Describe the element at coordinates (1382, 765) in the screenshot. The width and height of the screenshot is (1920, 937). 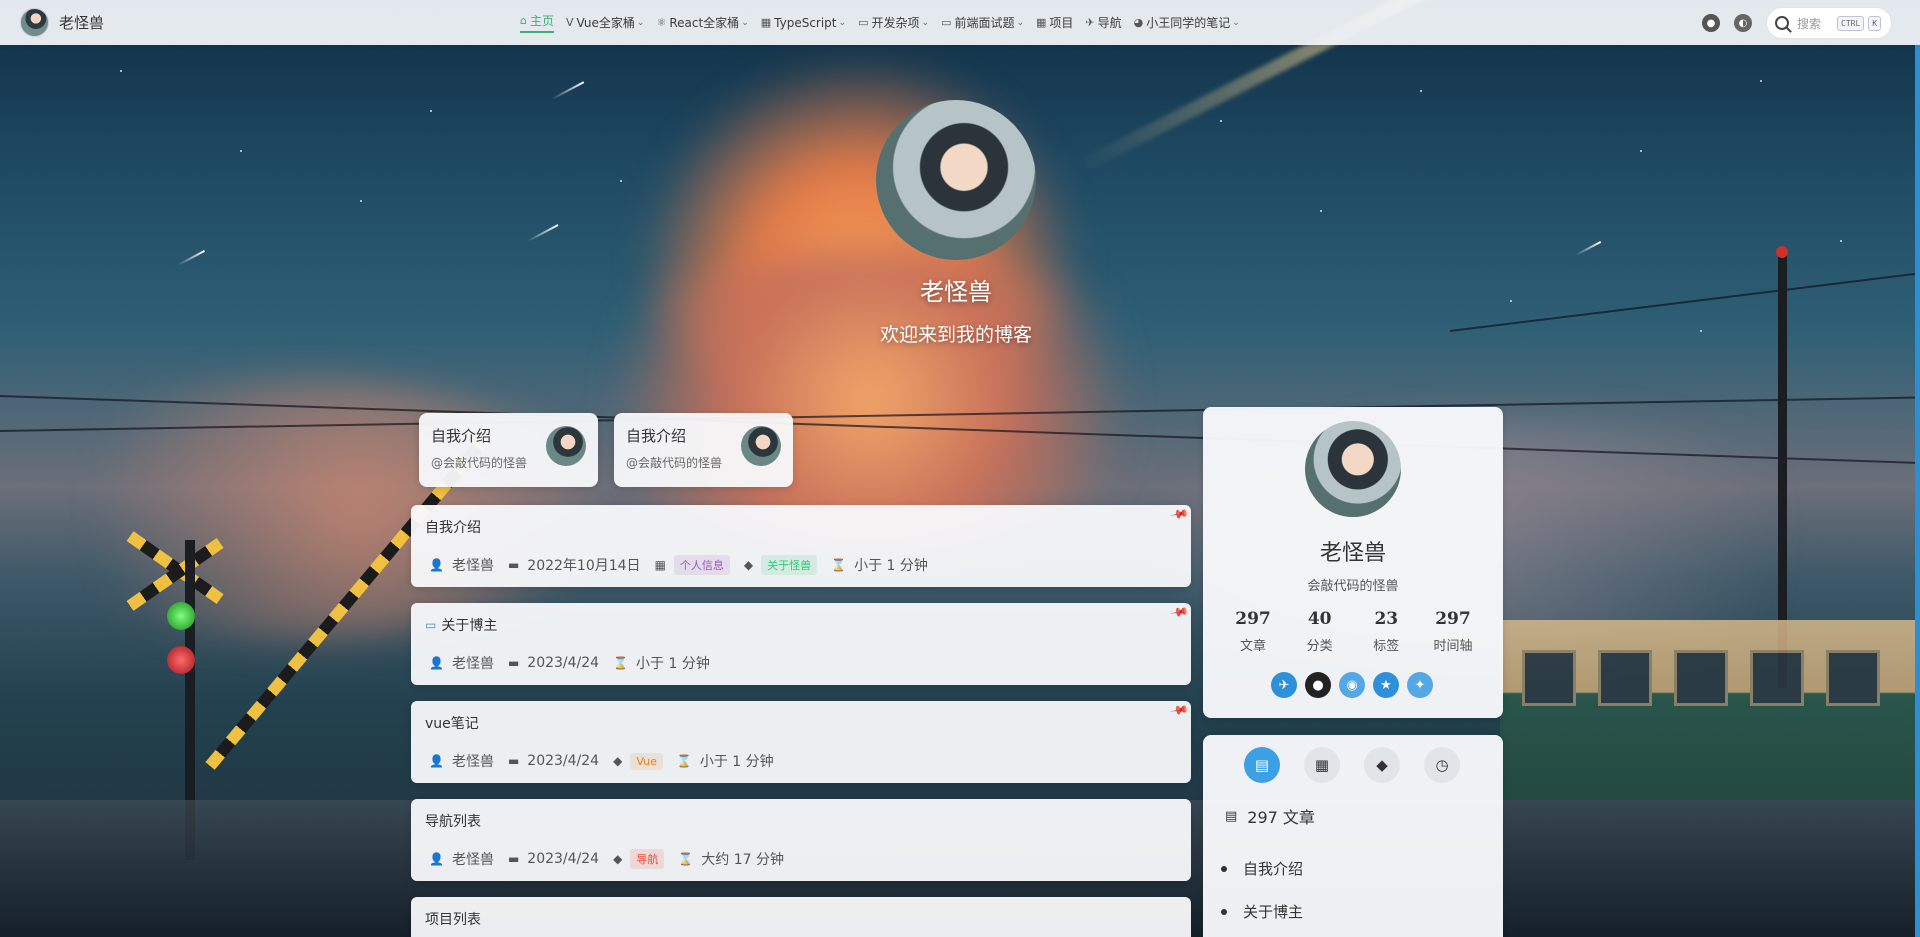
I see `tag-tab-icon: ◆` at that location.